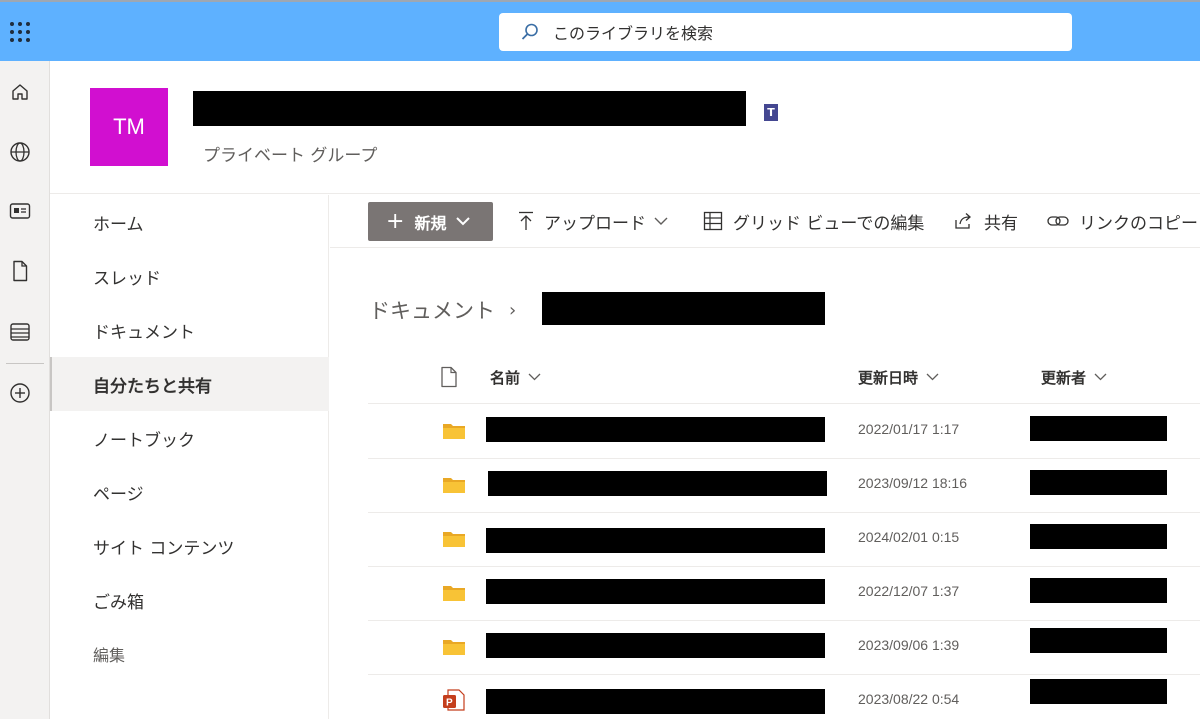 Image resolution: width=1200 pixels, height=728 pixels. I want to click on nav-item-notebook: ノートブック, so click(189, 438).